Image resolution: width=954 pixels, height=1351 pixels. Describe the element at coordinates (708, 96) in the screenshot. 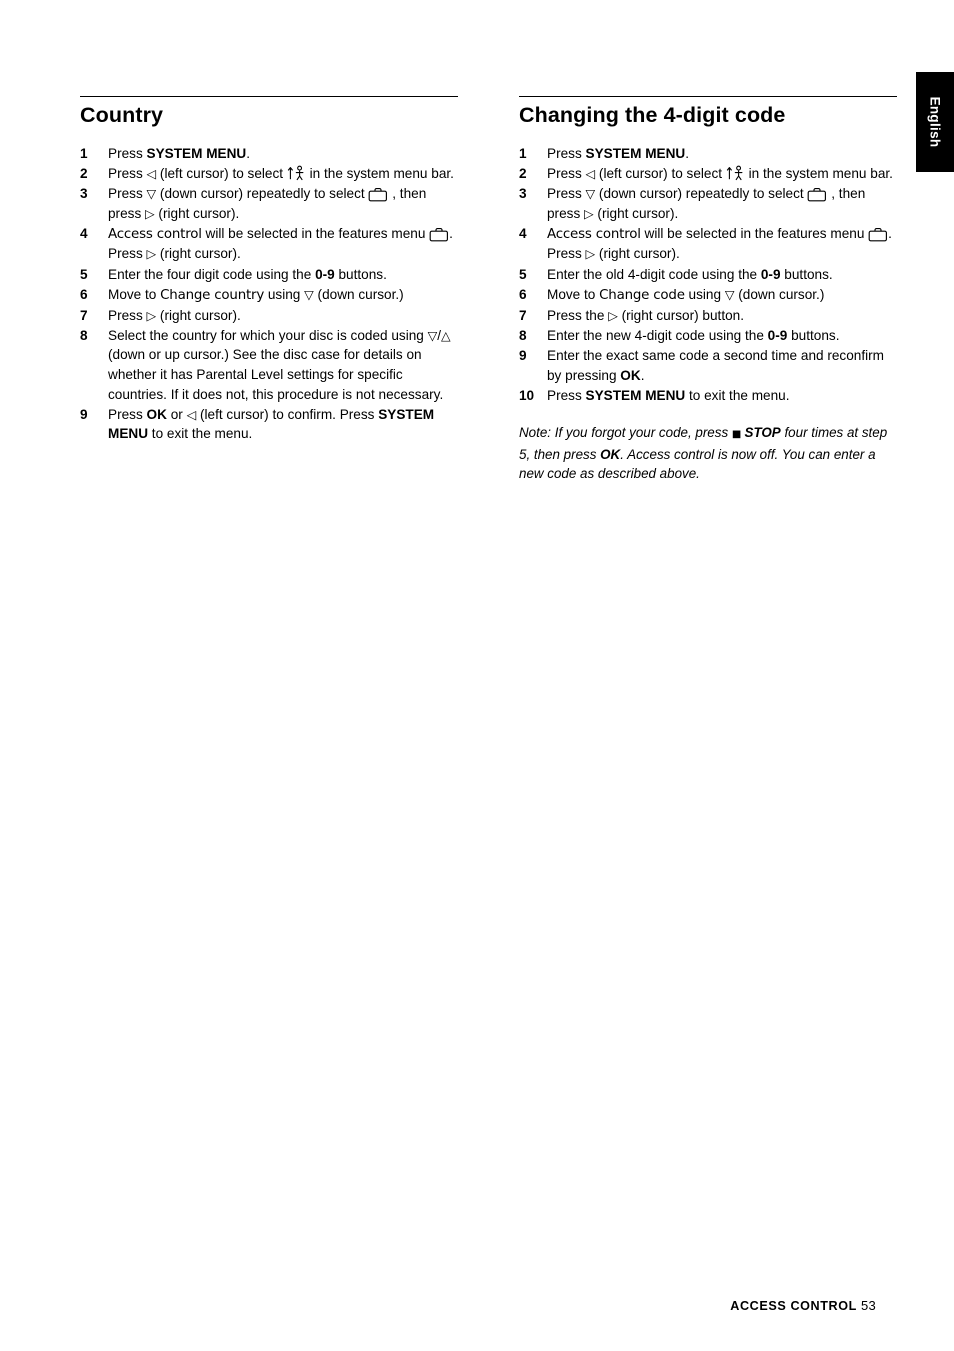

I see `heading-rule` at that location.